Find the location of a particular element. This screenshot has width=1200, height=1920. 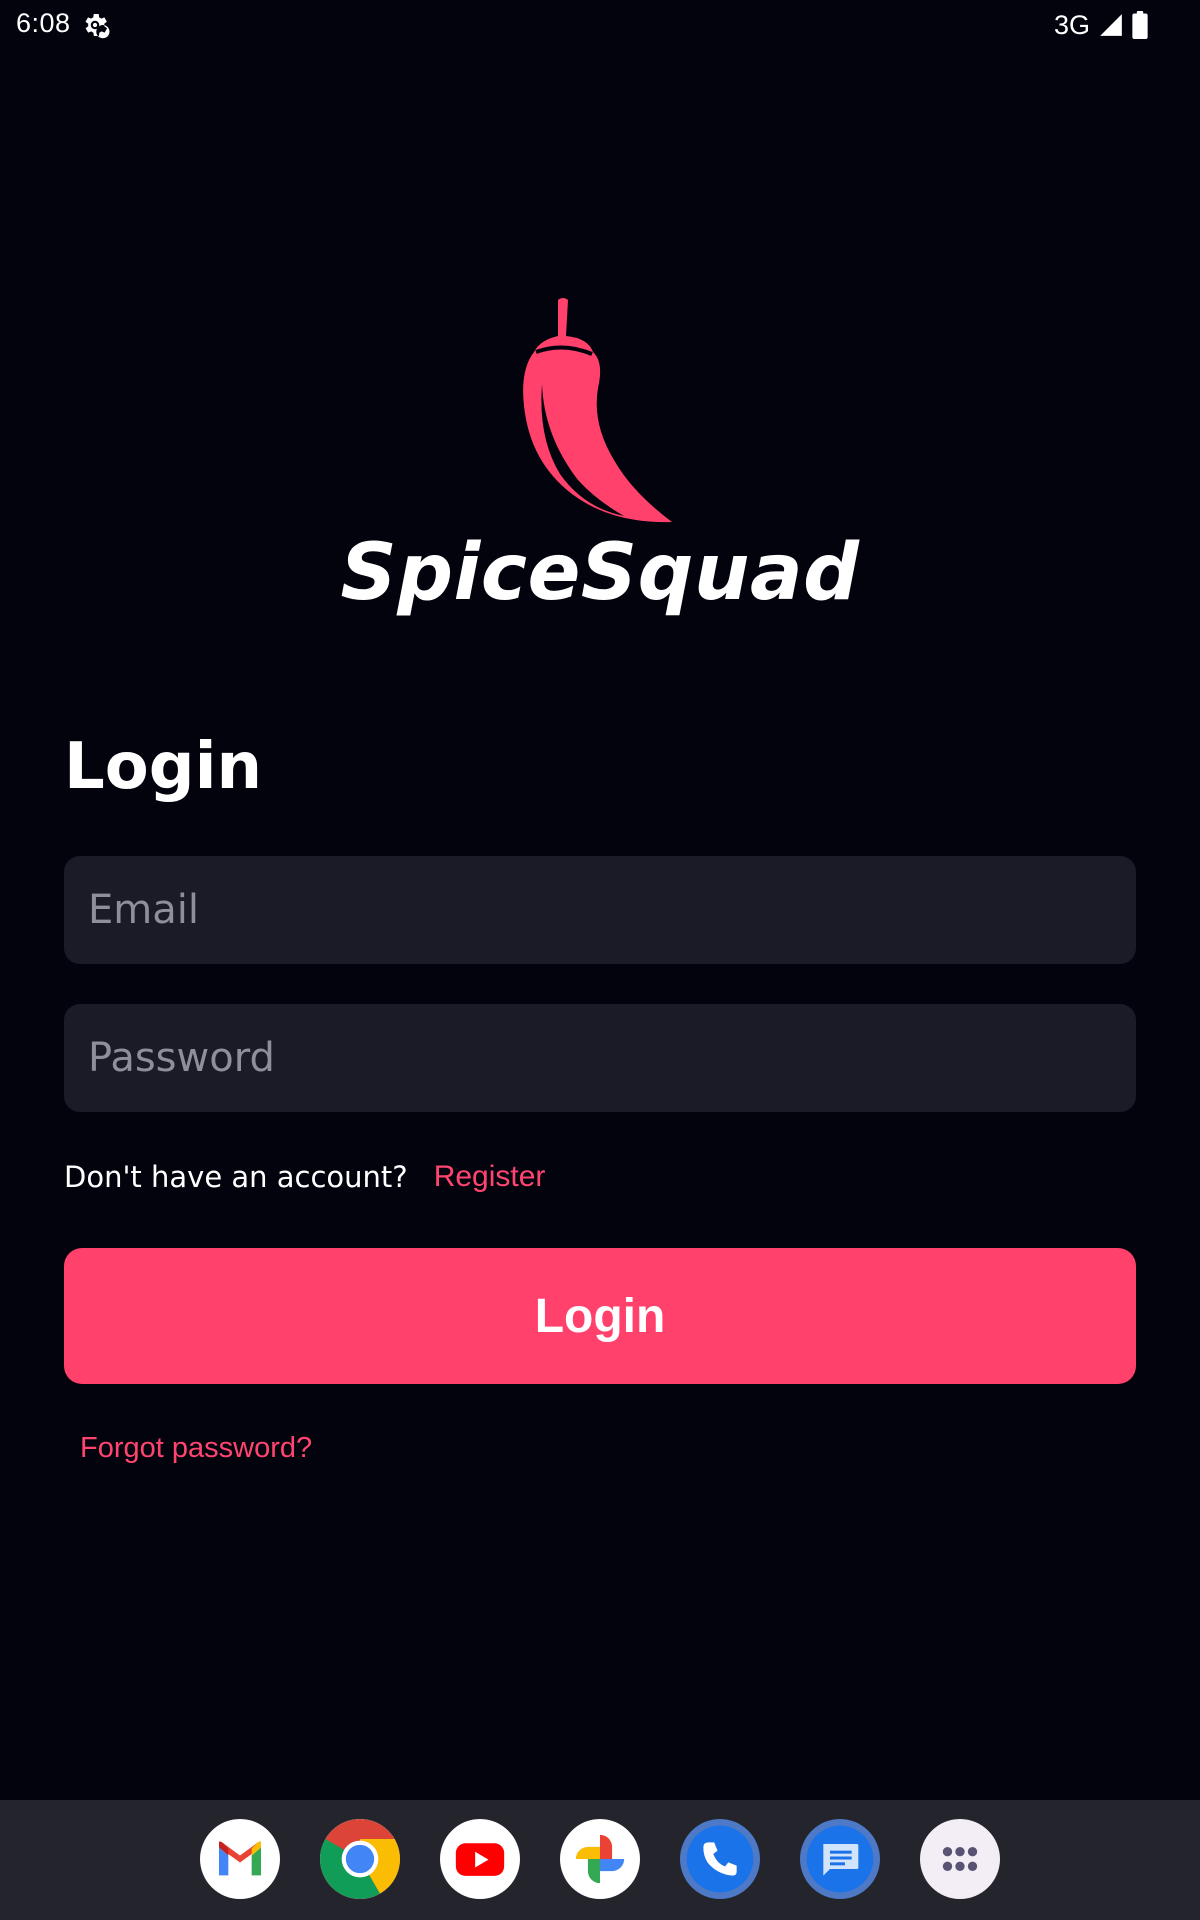

dock-app-drawer is located at coordinates (960, 1859).